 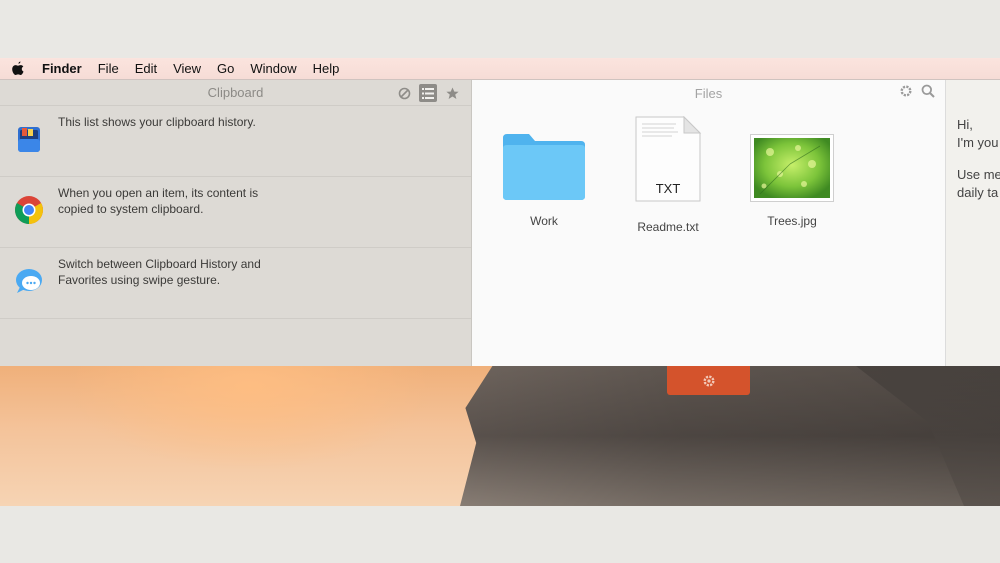 I want to click on file-name: Readme.txt, so click(x=668, y=227).